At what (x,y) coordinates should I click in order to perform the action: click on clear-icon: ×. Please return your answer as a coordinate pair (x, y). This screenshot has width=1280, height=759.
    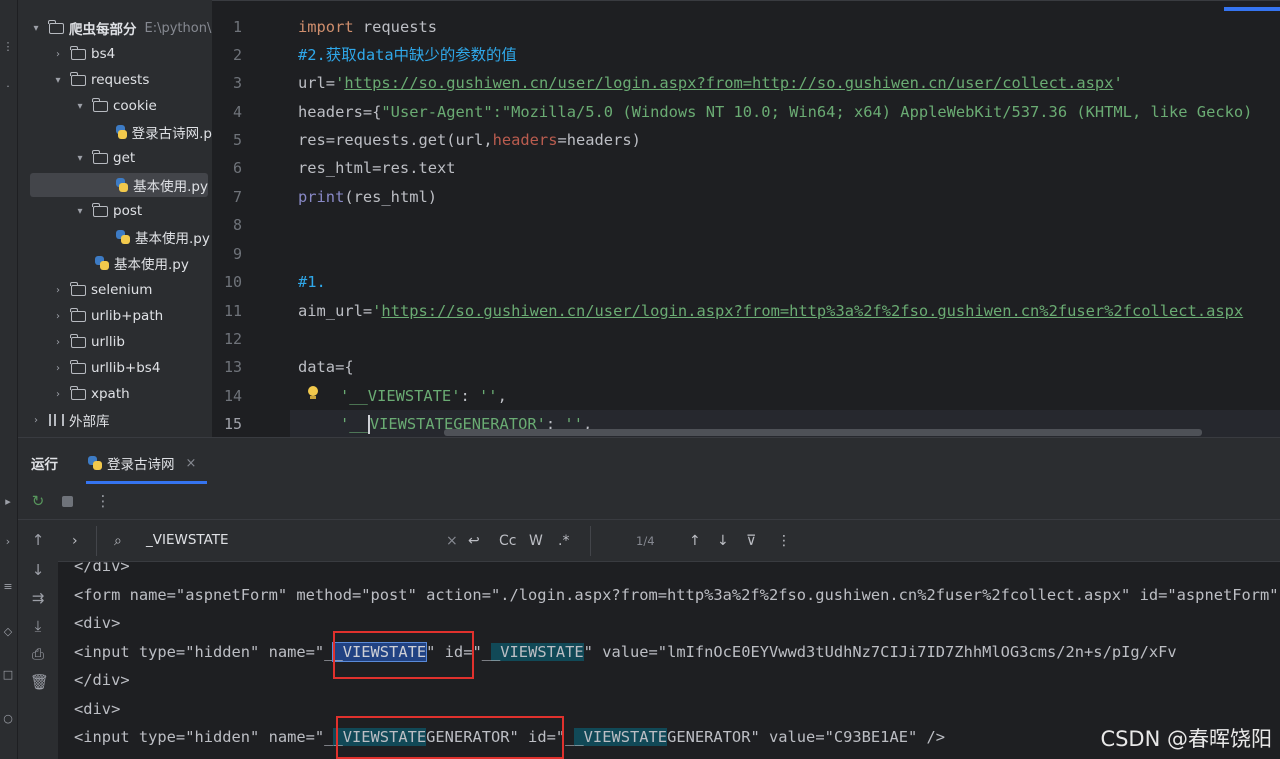
    Looking at the image, I should click on (452, 541).